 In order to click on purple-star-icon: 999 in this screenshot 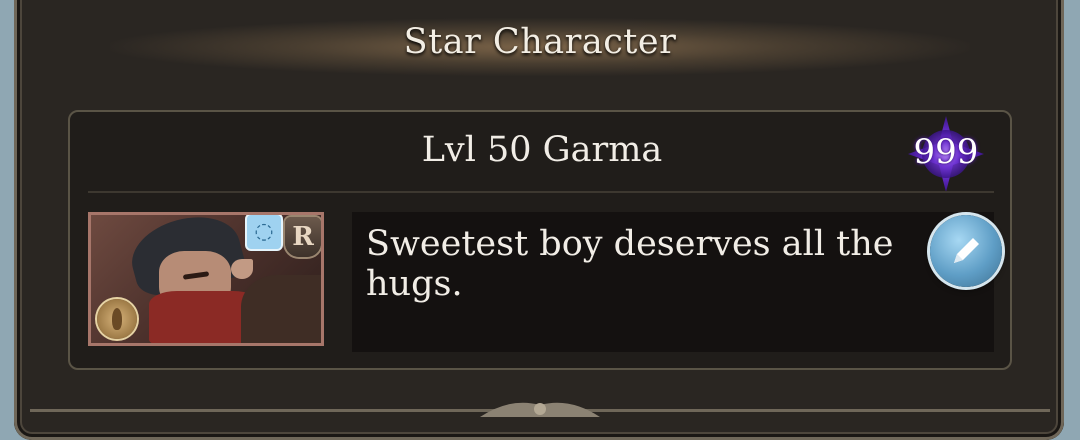, I will do `click(946, 154)`.